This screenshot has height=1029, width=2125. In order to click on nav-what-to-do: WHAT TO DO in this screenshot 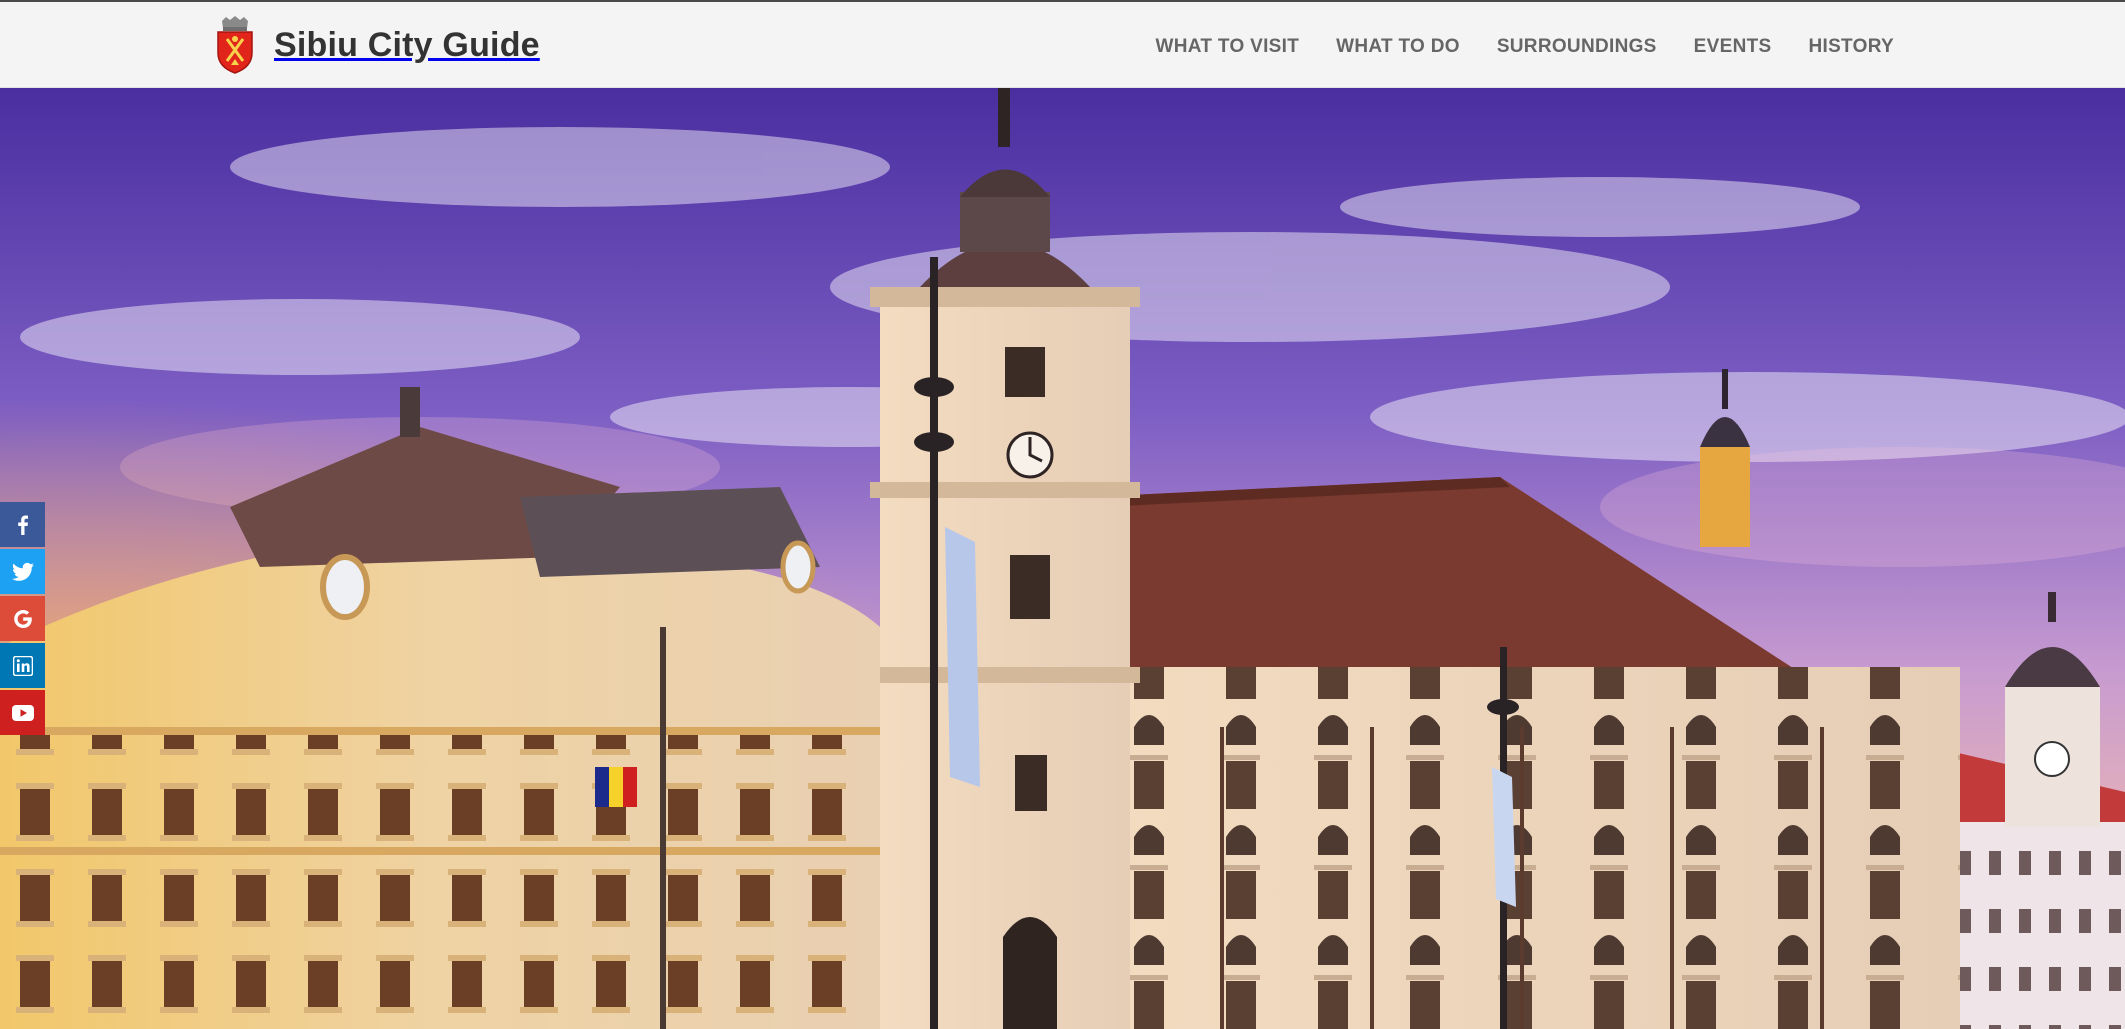, I will do `click(1398, 47)`.